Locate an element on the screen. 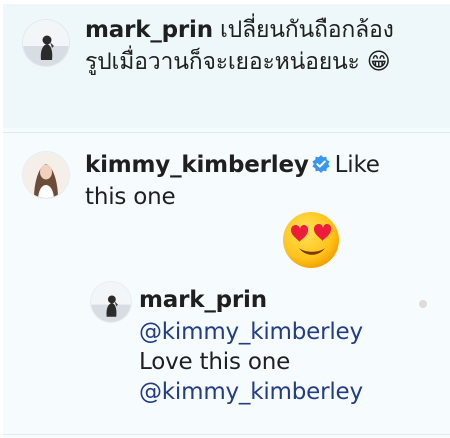 The width and height of the screenshot is (450, 438). comment-body: mark_prin เปลี่ยนกันถือกล้อง is located at coordinates (265, 30).